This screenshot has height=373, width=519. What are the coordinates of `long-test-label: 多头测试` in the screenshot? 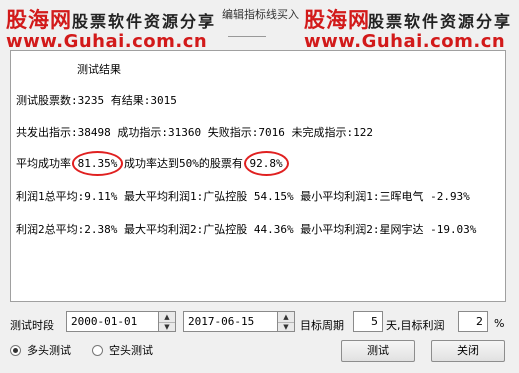 It's located at (49, 350).